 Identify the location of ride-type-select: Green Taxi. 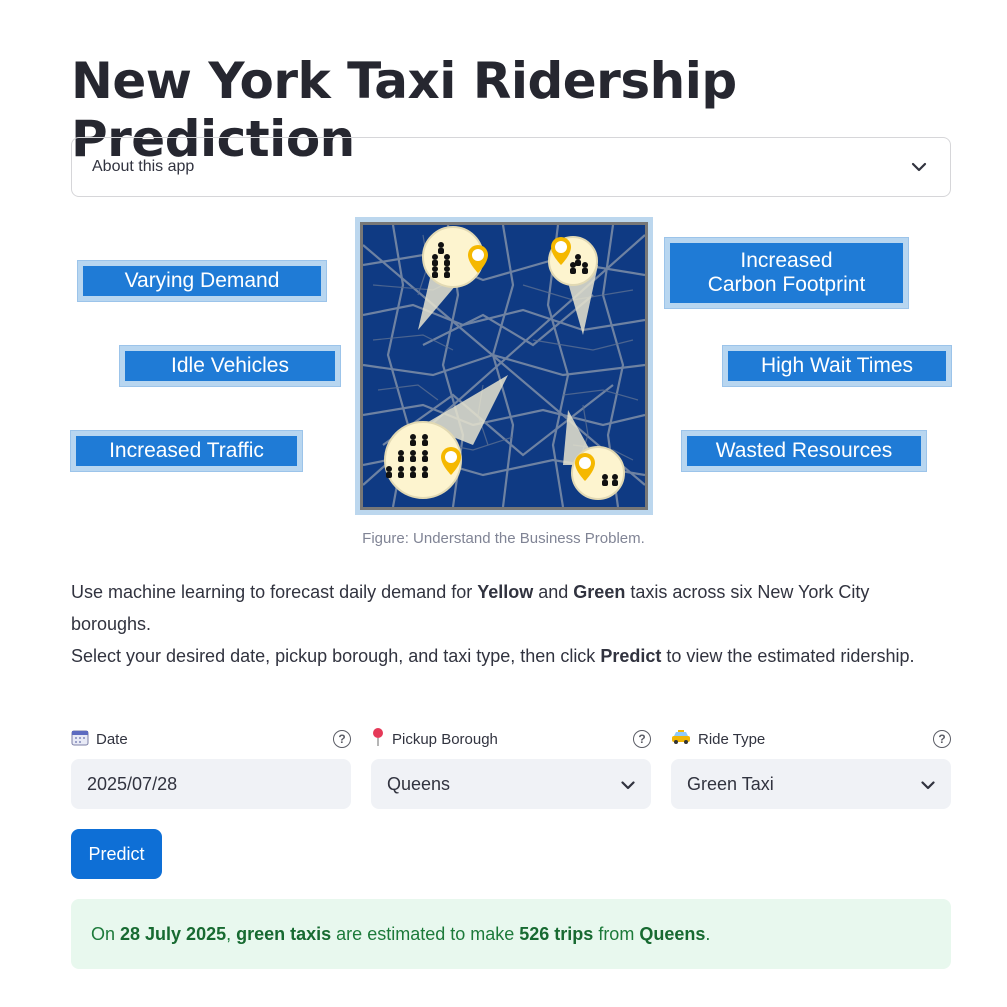
(811, 784).